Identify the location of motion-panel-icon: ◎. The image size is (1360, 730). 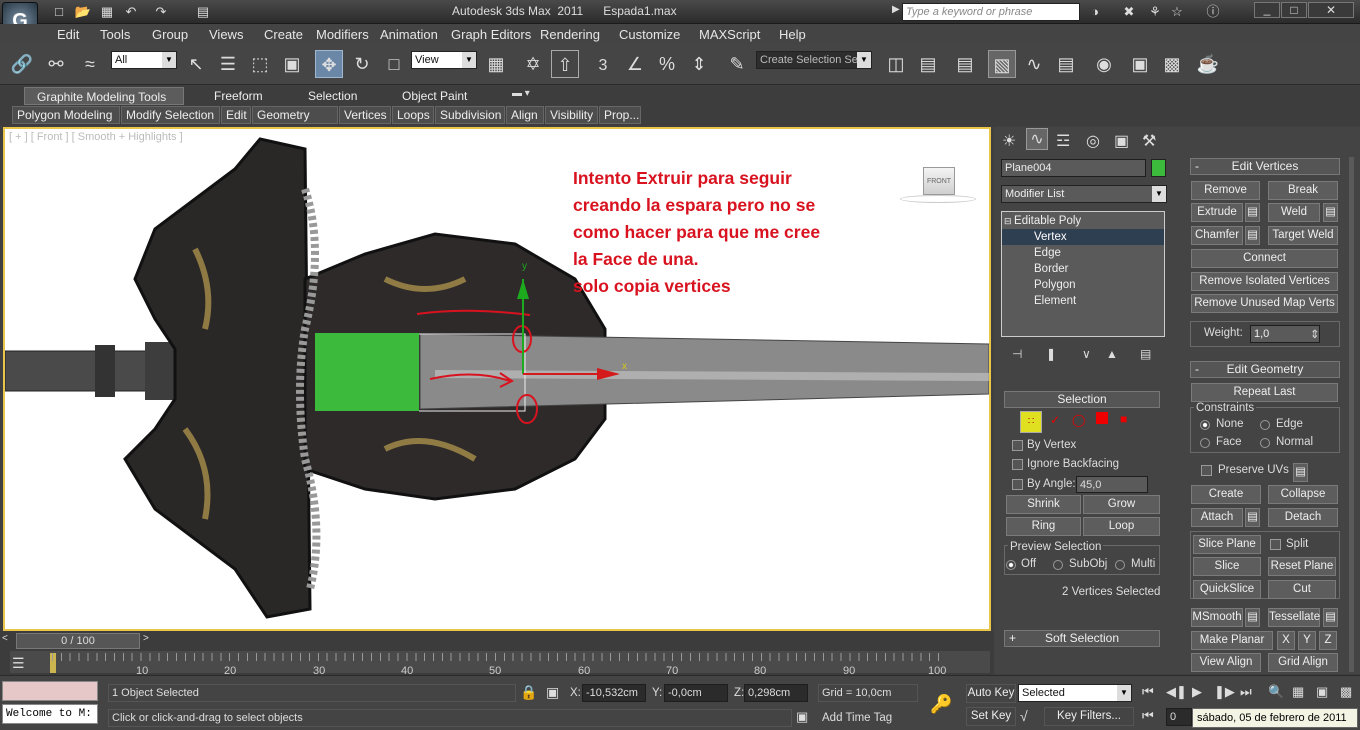
(1093, 141).